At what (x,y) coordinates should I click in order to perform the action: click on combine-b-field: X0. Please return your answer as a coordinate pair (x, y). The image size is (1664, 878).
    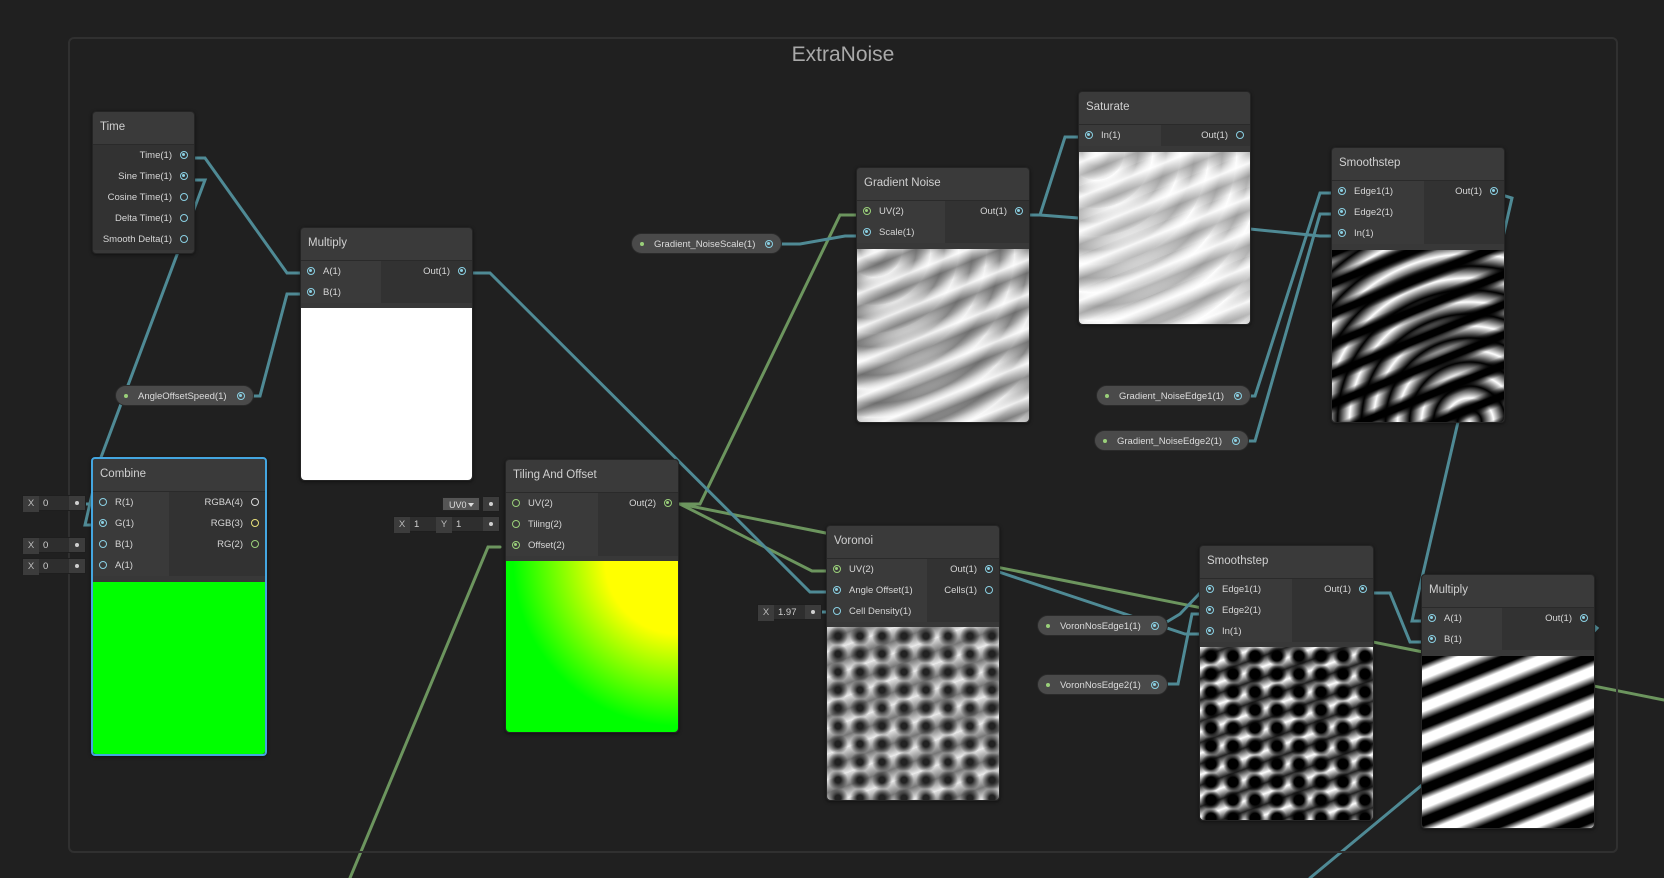
    Looking at the image, I should click on (54, 545).